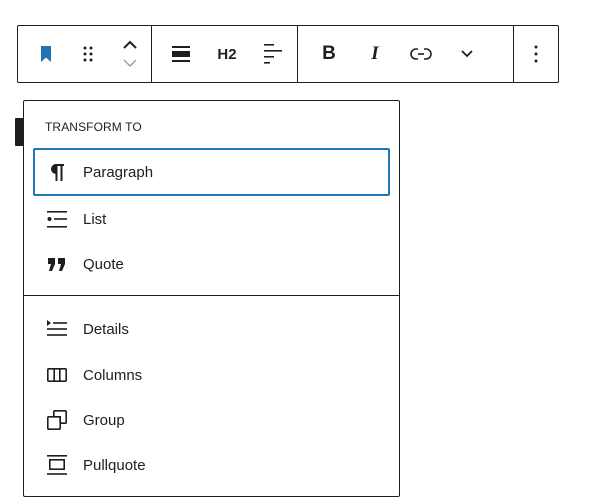 The width and height of the screenshot is (593, 504). Describe the element at coordinates (211, 172) in the screenshot. I see `menu-item-paragraph: Paragraph` at that location.